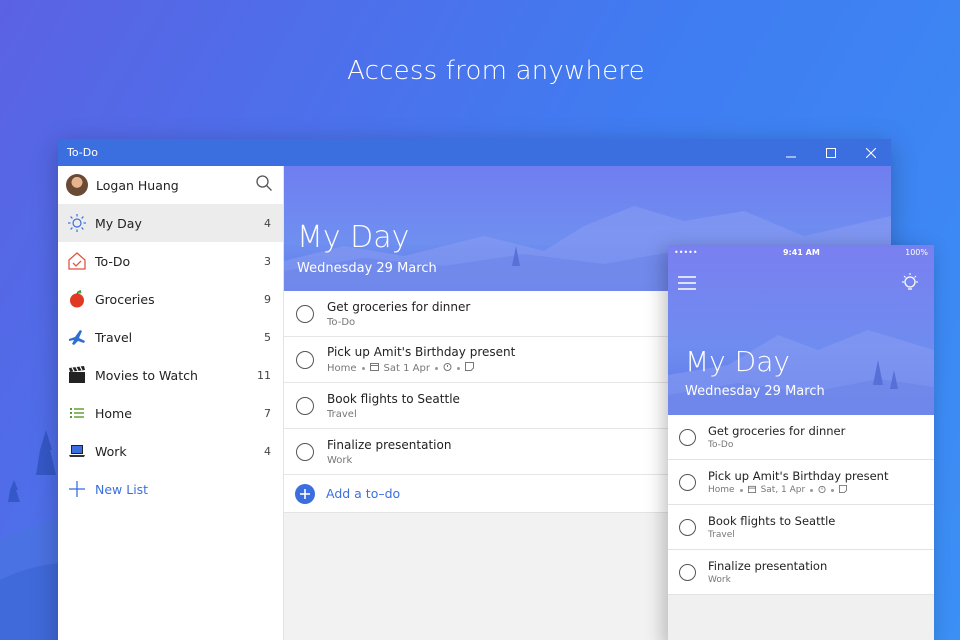 This screenshot has width=960, height=640. I want to click on task-row: Book flights to Seattle Travel, so click(801, 527).